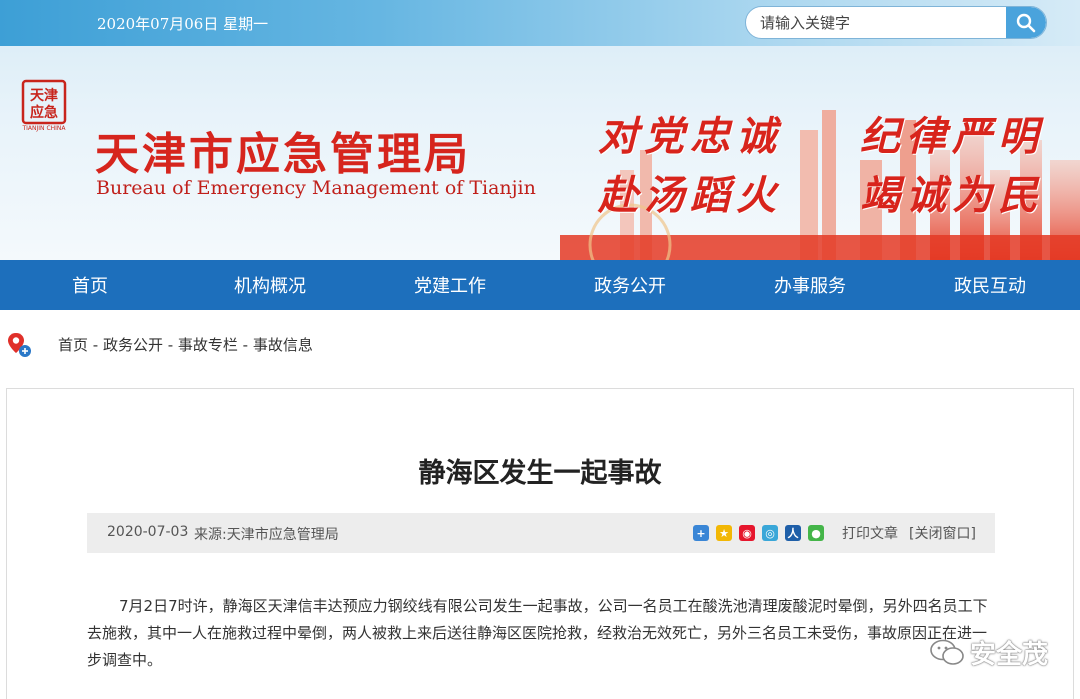  I want to click on slogan-4: 竭诚为民, so click(952, 195).